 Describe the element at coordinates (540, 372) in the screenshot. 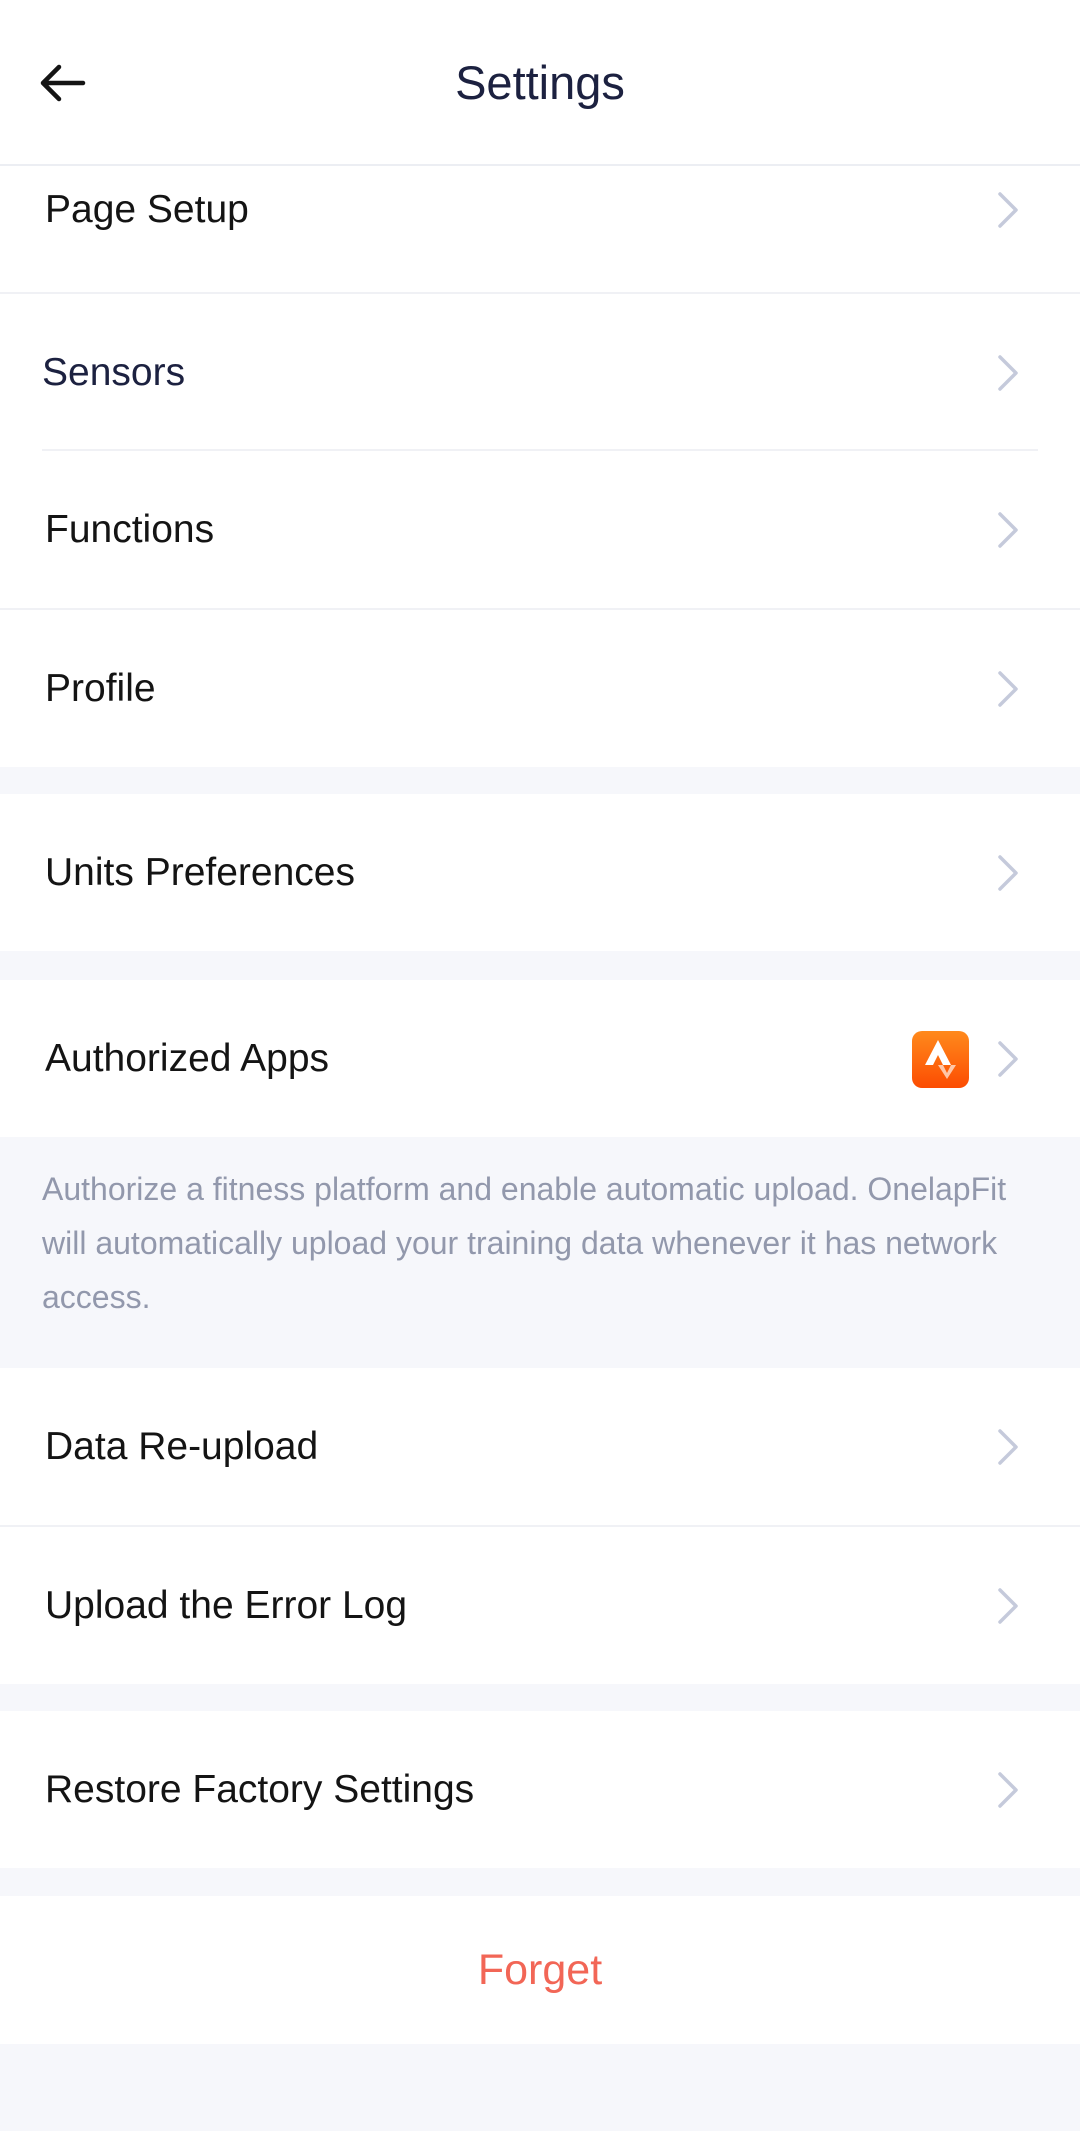

I see `settings-item-sensors: Sensors` at that location.